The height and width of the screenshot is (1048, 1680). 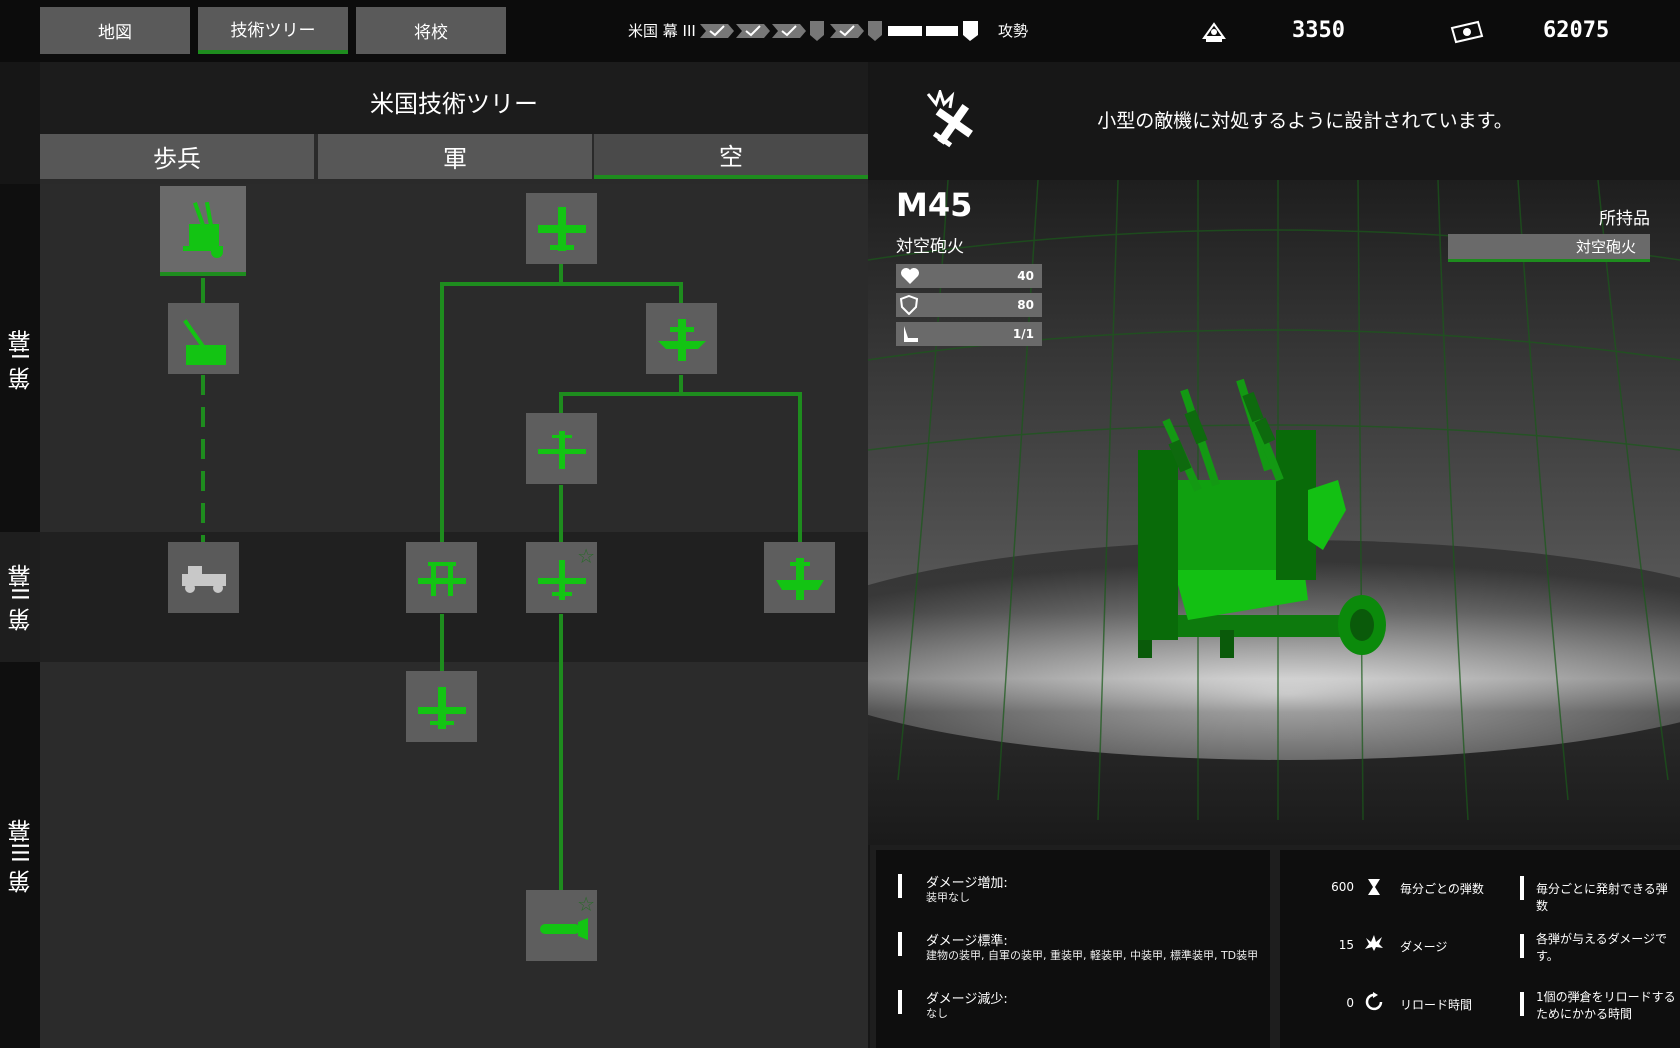 What do you see at coordinates (1350, 1003) in the screenshot?
I see `reload-value: 0` at bounding box center [1350, 1003].